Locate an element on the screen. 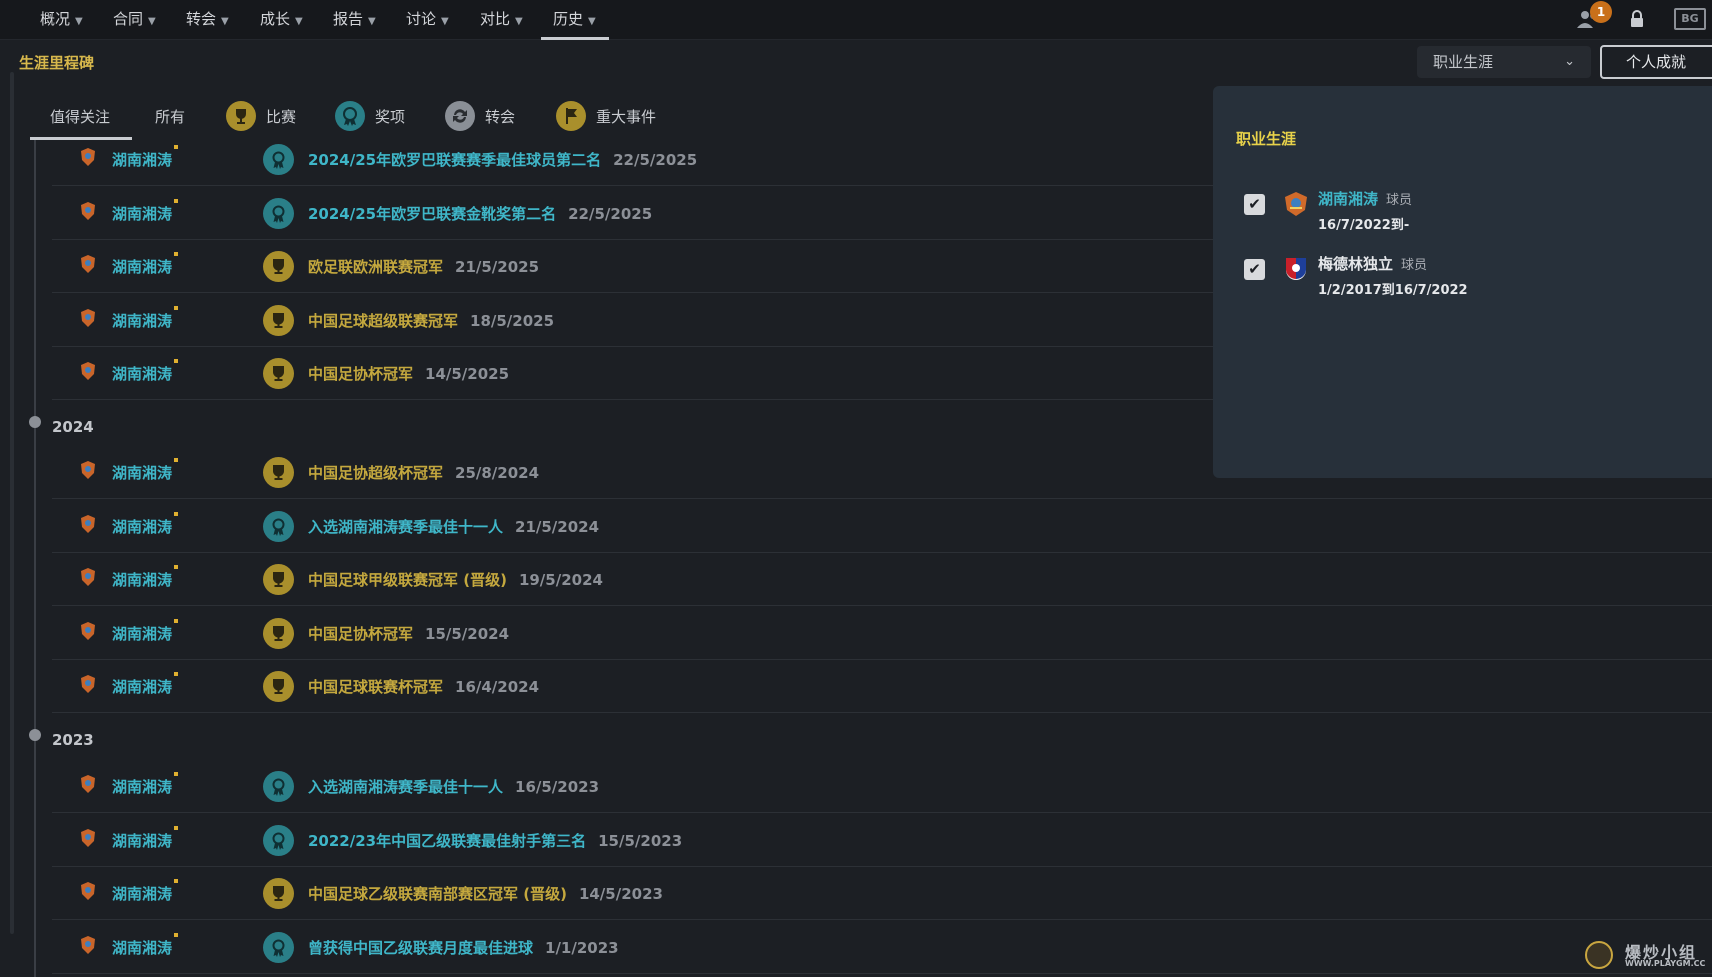  milestone-text: 欧足联欧洲联赛冠军 21/5/2025 is located at coordinates (423, 266).